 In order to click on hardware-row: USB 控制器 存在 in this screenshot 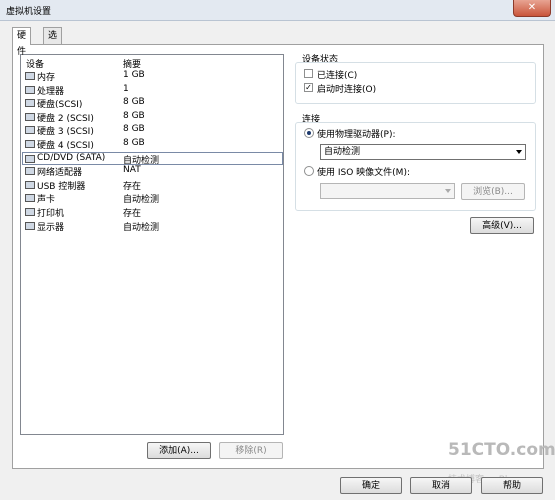, I will do `click(152, 185)`.